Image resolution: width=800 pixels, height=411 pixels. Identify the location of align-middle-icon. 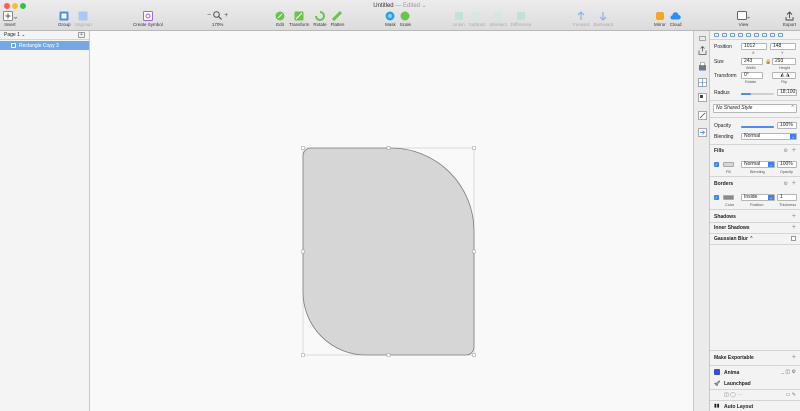
(748, 35).